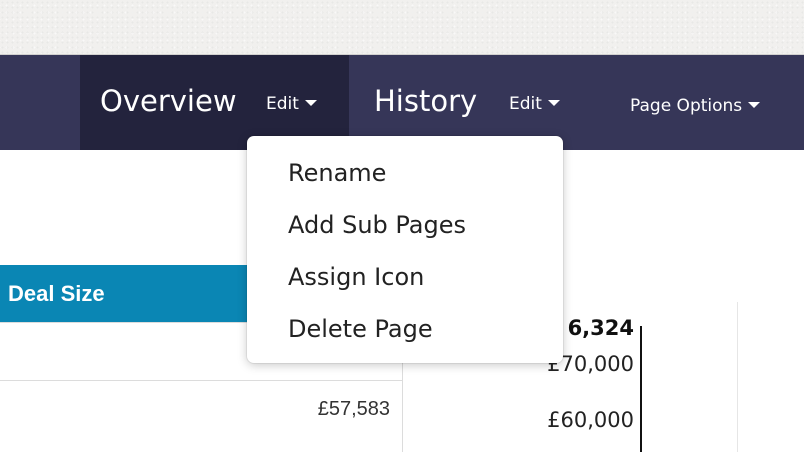 Image resolution: width=804 pixels, height=452 pixels. What do you see at coordinates (201, 380) in the screenshot?
I see `row-divider` at bounding box center [201, 380].